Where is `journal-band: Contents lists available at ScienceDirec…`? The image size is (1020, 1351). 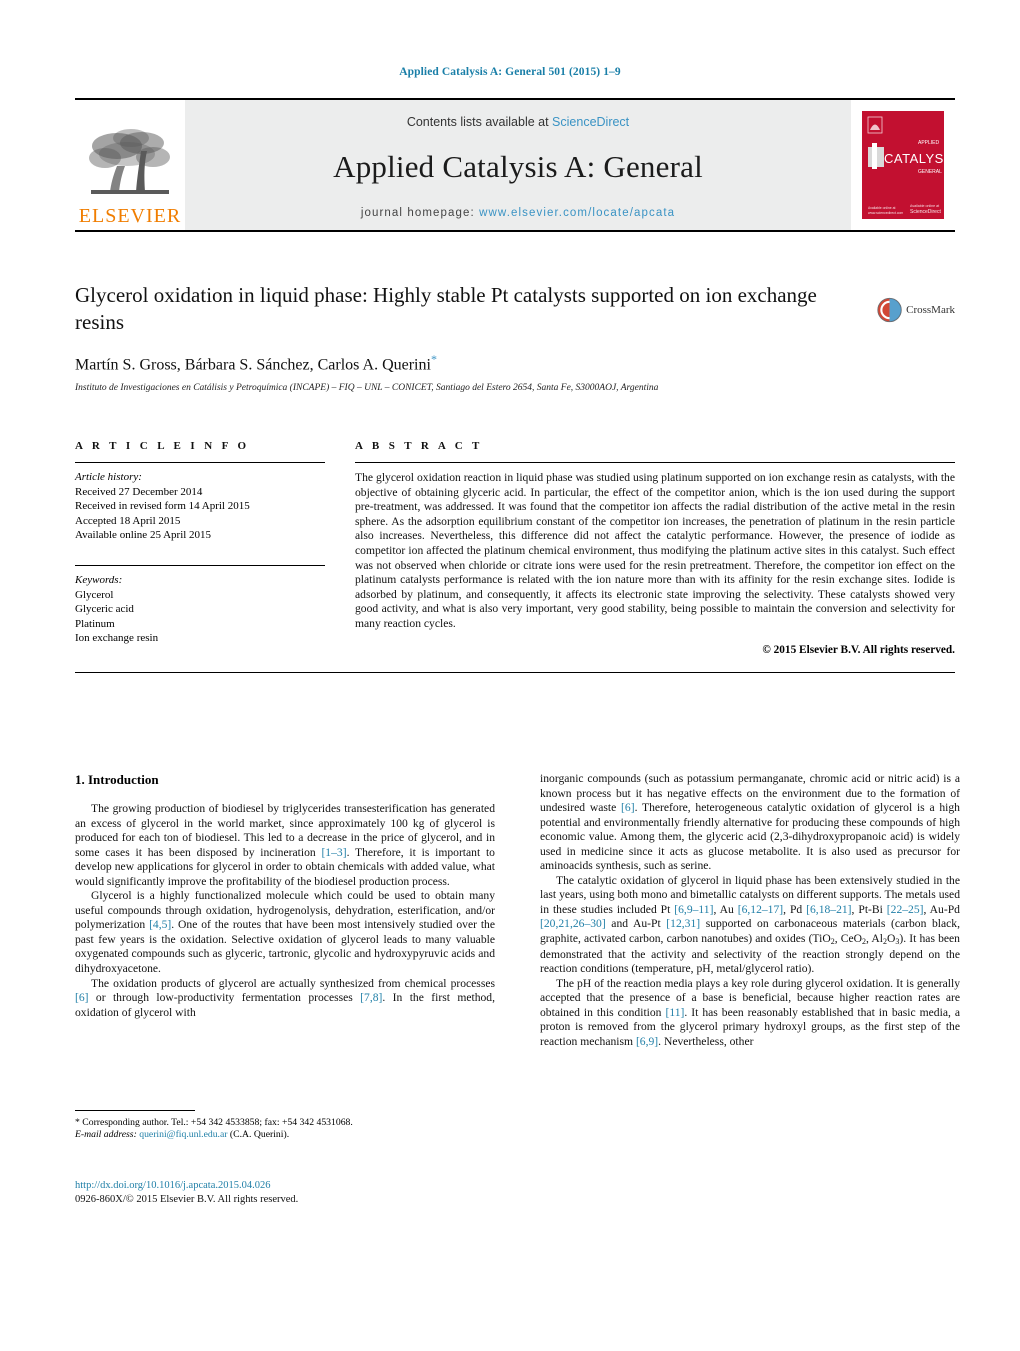
journal-band: Contents lists available at ScienceDirec… is located at coordinates (518, 165).